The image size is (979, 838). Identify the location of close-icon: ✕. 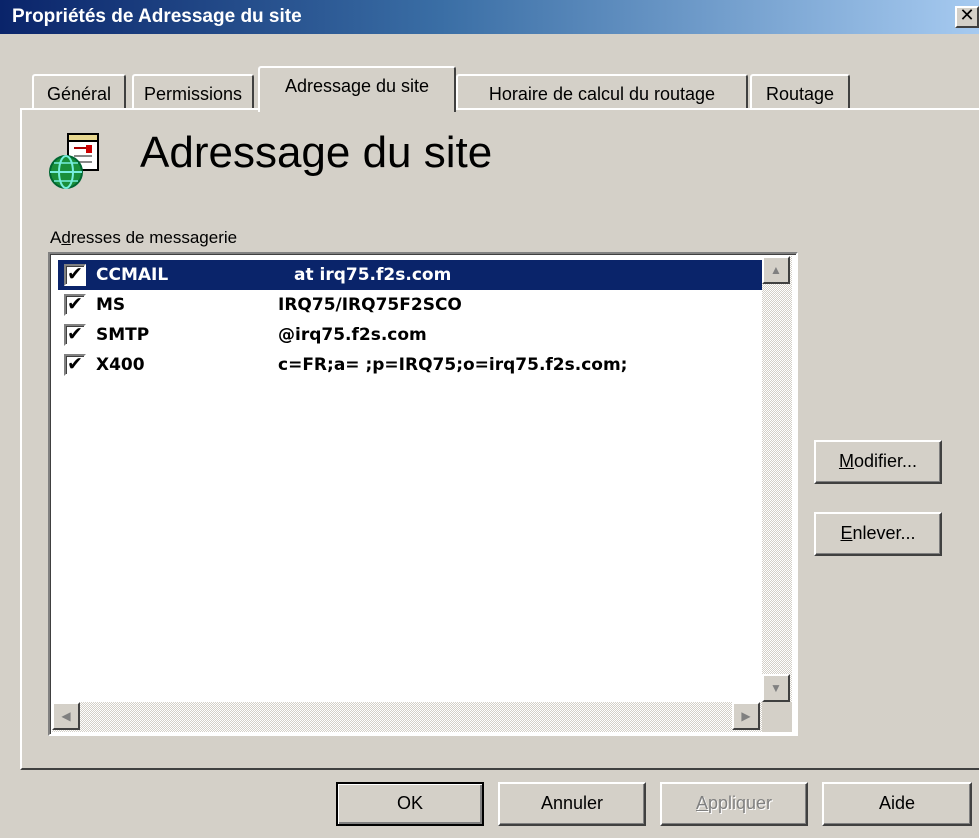
(967, 15).